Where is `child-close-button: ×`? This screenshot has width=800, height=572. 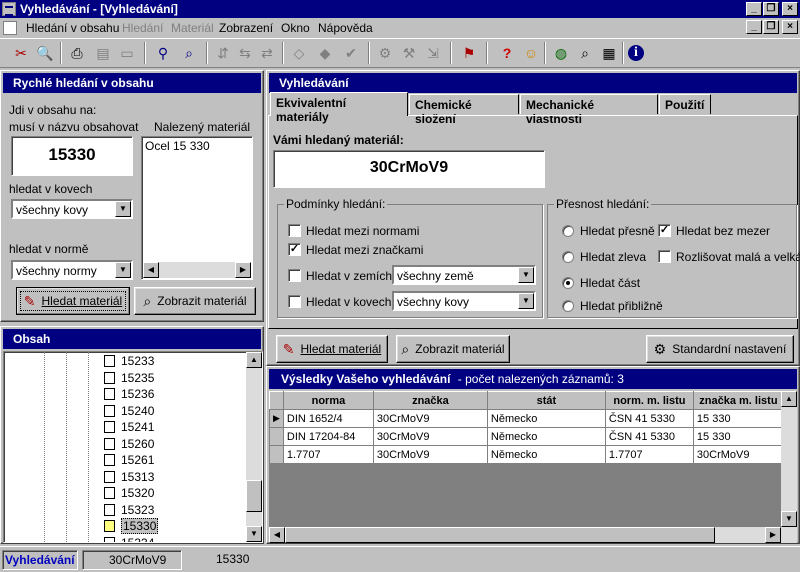
child-close-button: × is located at coordinates (790, 27).